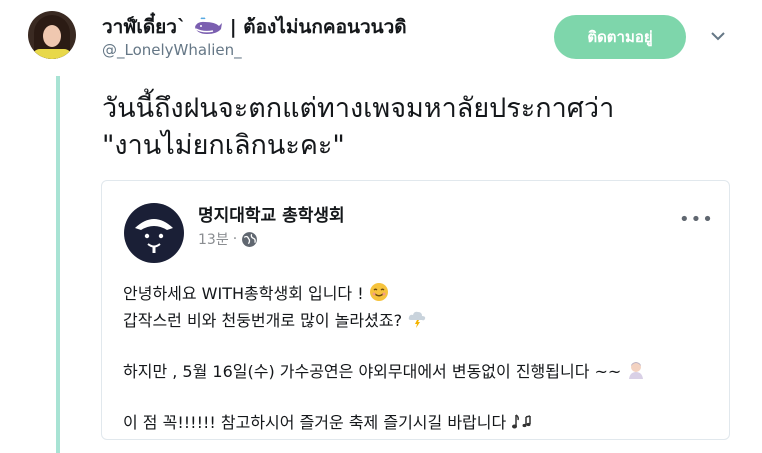  What do you see at coordinates (696, 219) in the screenshot?
I see `more-icon: •••` at bounding box center [696, 219].